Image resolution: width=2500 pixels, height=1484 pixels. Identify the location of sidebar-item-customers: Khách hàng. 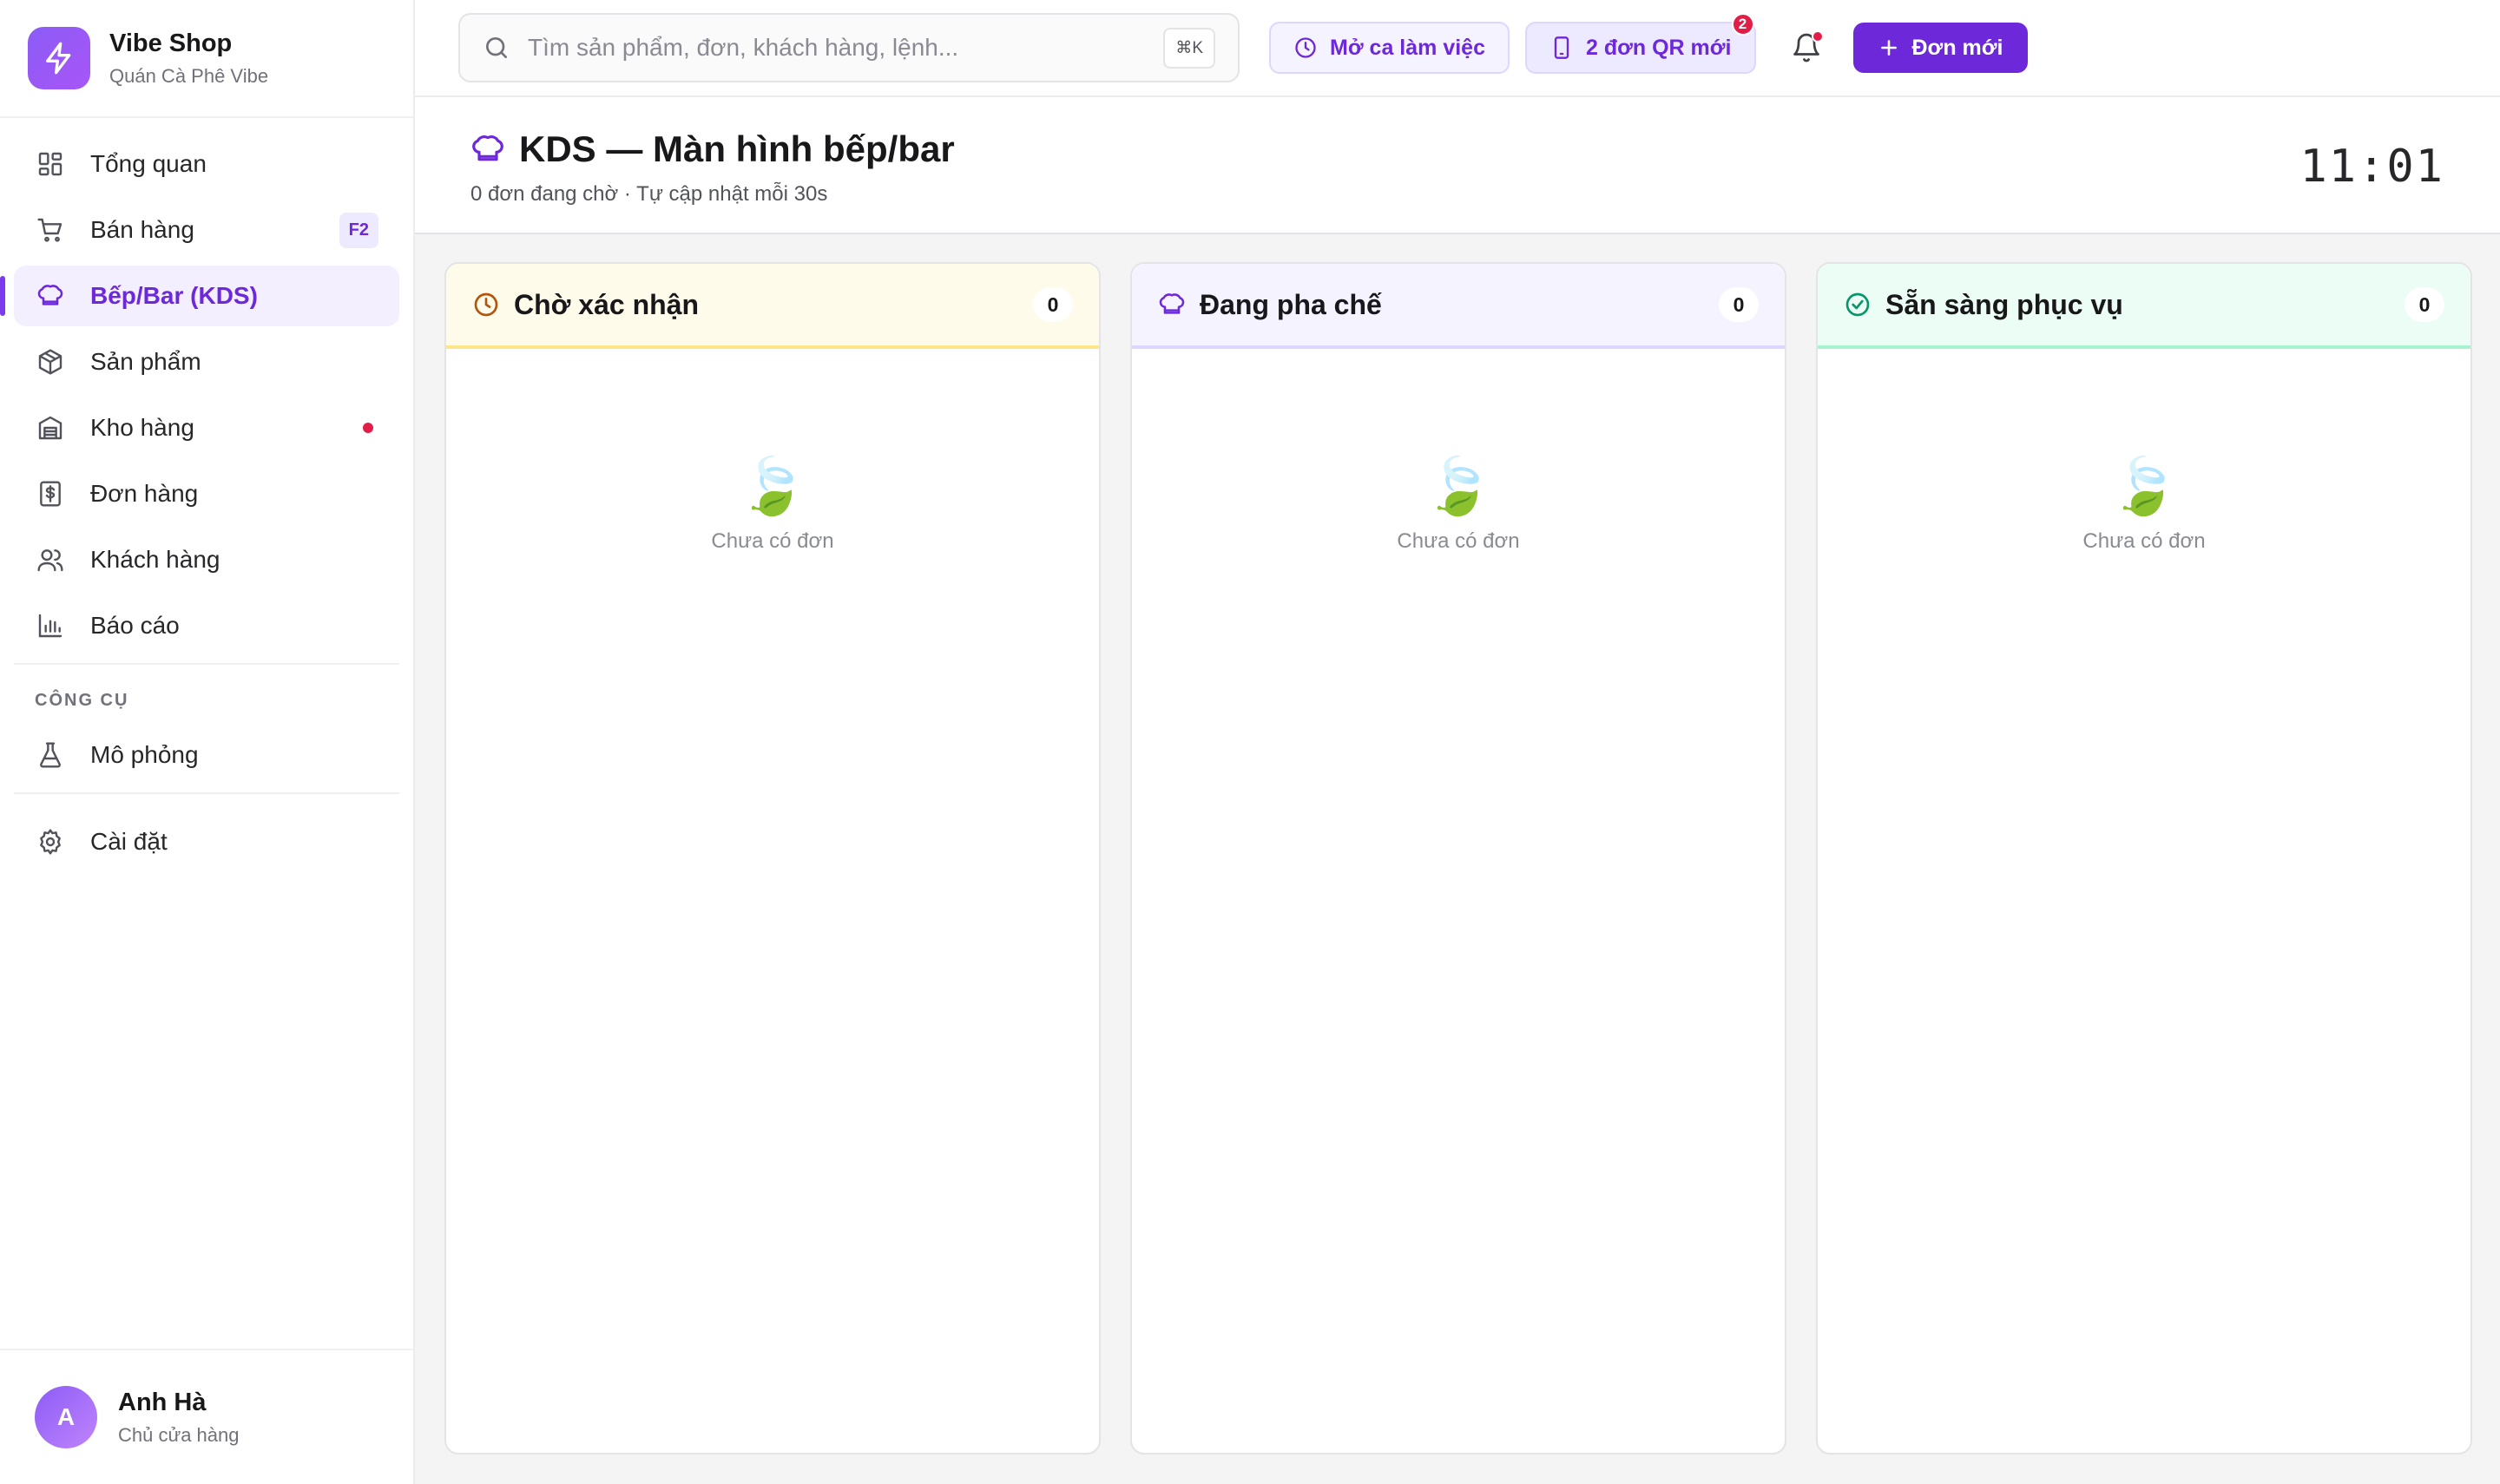
(206, 559).